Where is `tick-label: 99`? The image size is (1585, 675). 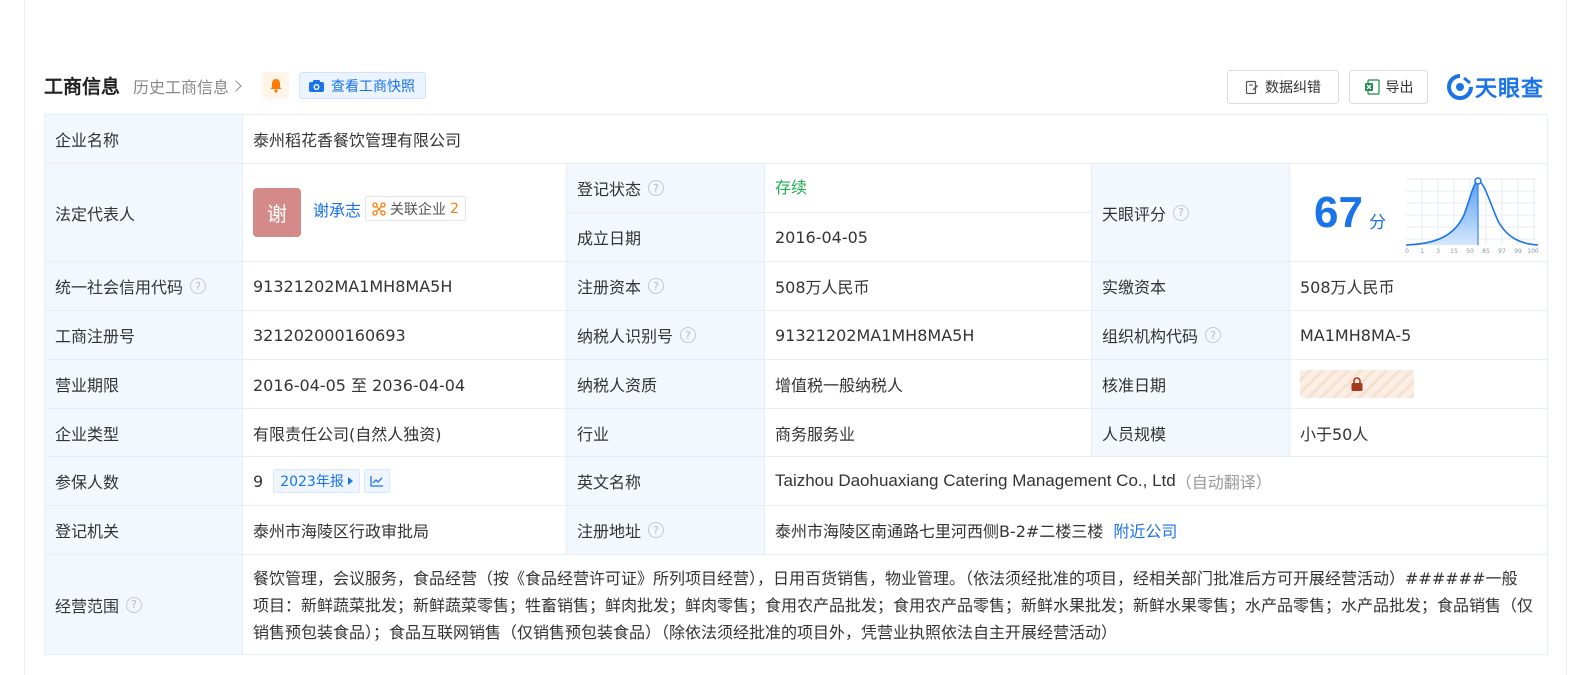
tick-label: 99 is located at coordinates (1518, 251).